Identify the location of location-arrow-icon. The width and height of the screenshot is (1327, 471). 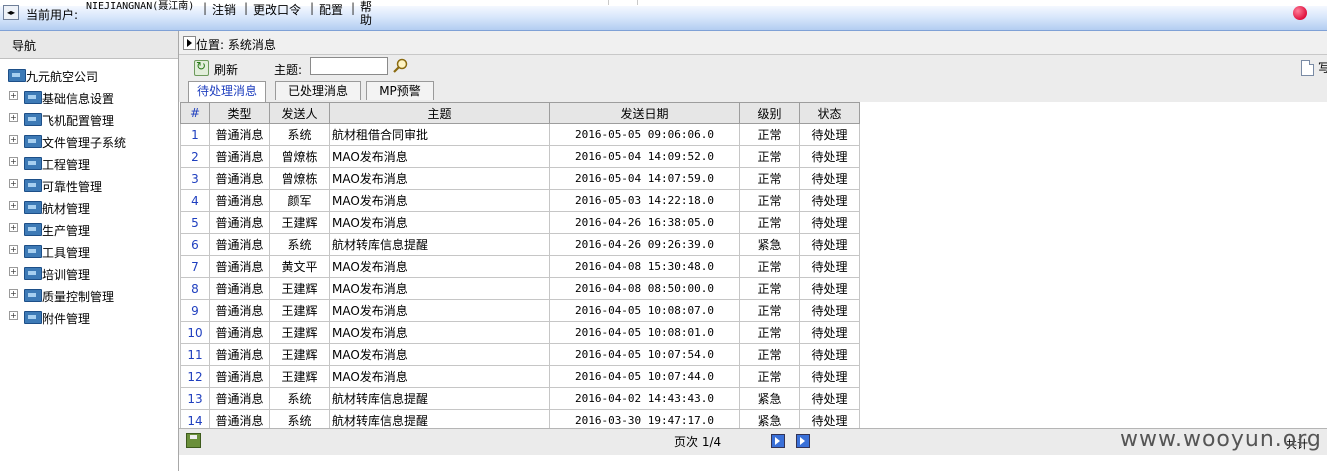
(189, 43).